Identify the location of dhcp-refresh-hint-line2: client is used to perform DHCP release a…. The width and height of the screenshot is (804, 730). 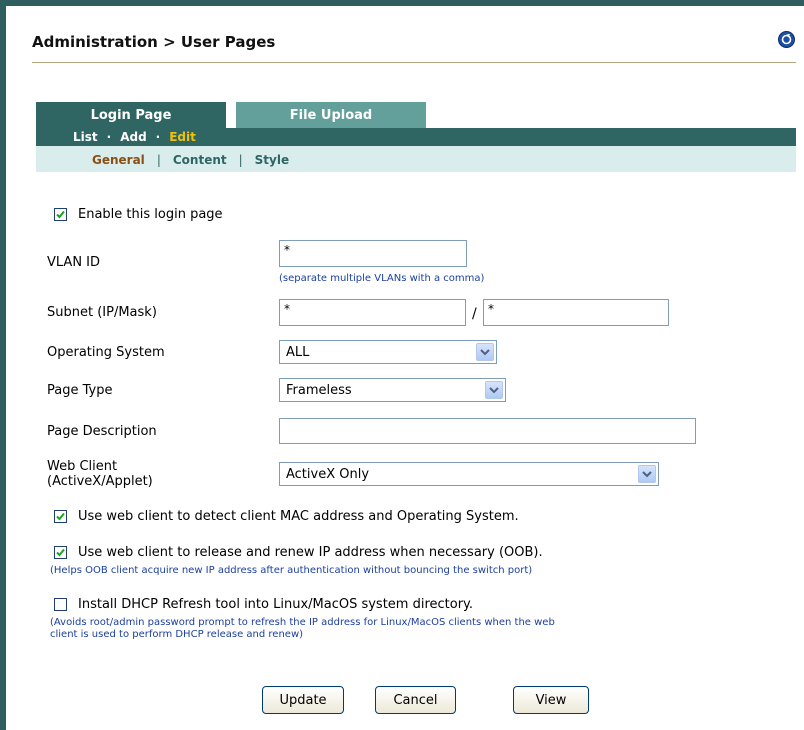
(177, 634).